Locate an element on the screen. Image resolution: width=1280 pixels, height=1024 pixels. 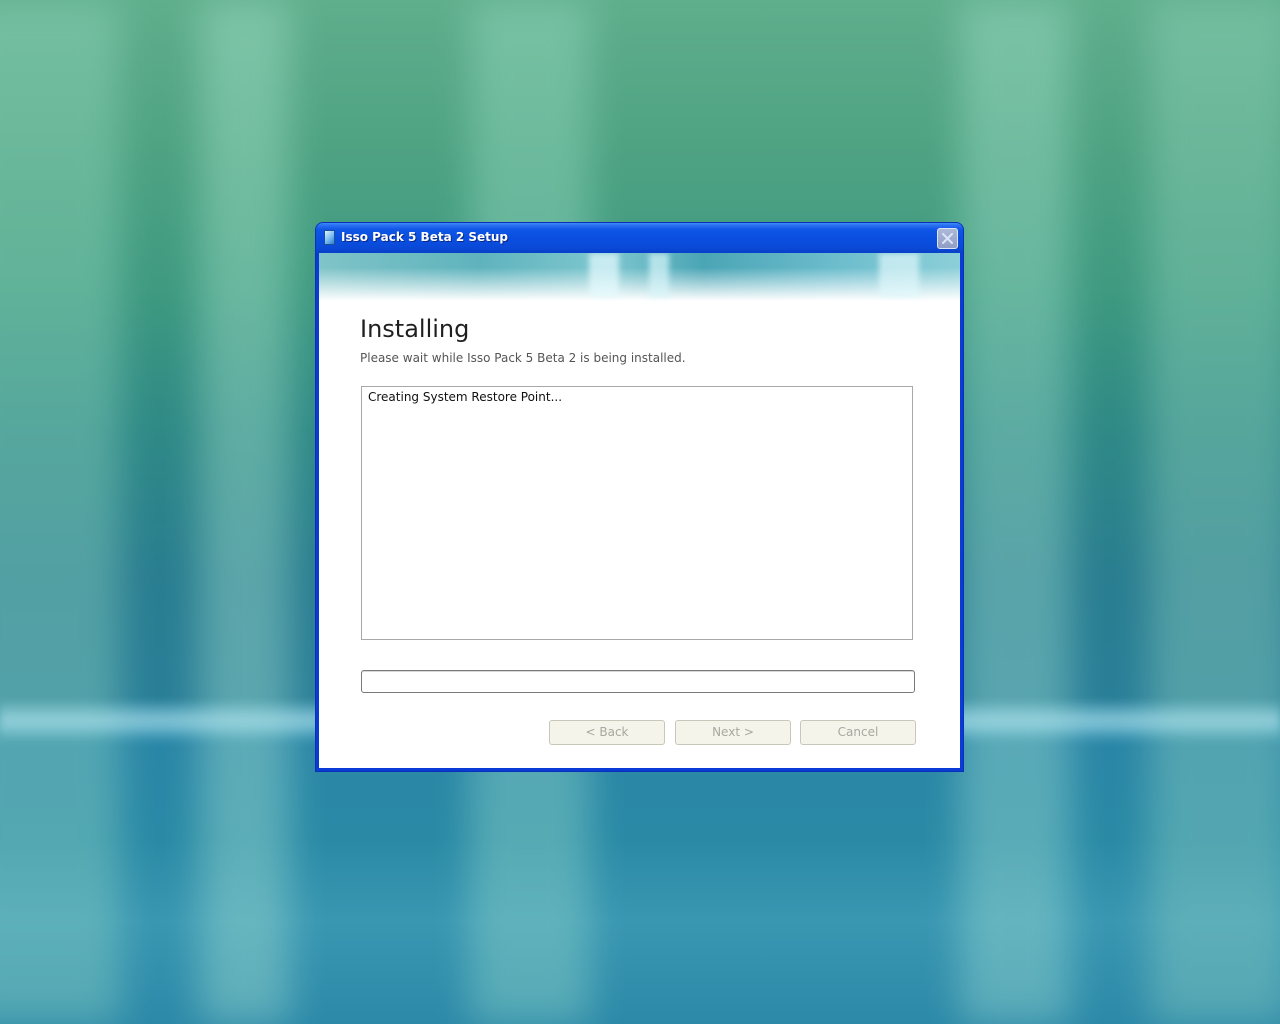
close-icon is located at coordinates (947, 238).